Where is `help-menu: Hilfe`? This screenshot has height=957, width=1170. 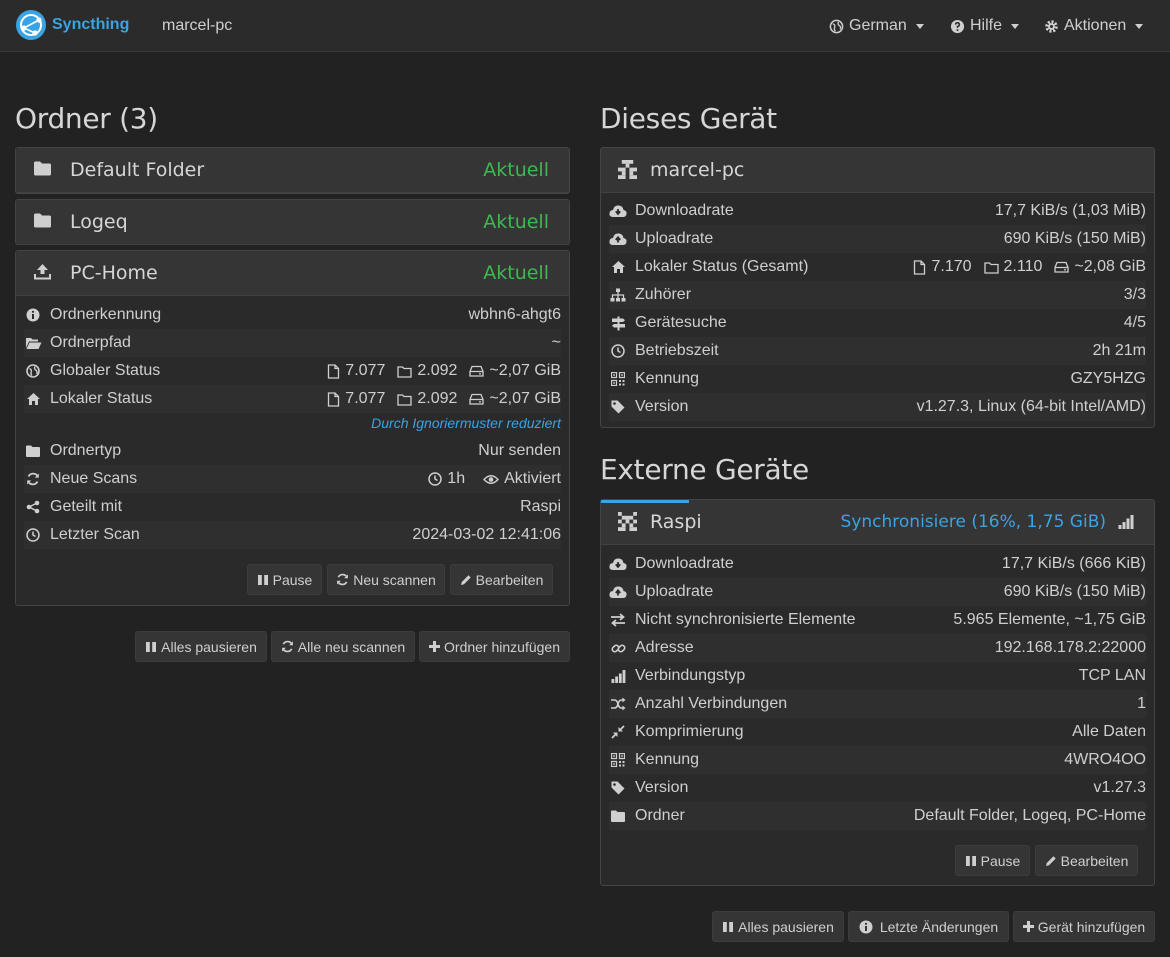
help-menu: Hilfe is located at coordinates (985, 26).